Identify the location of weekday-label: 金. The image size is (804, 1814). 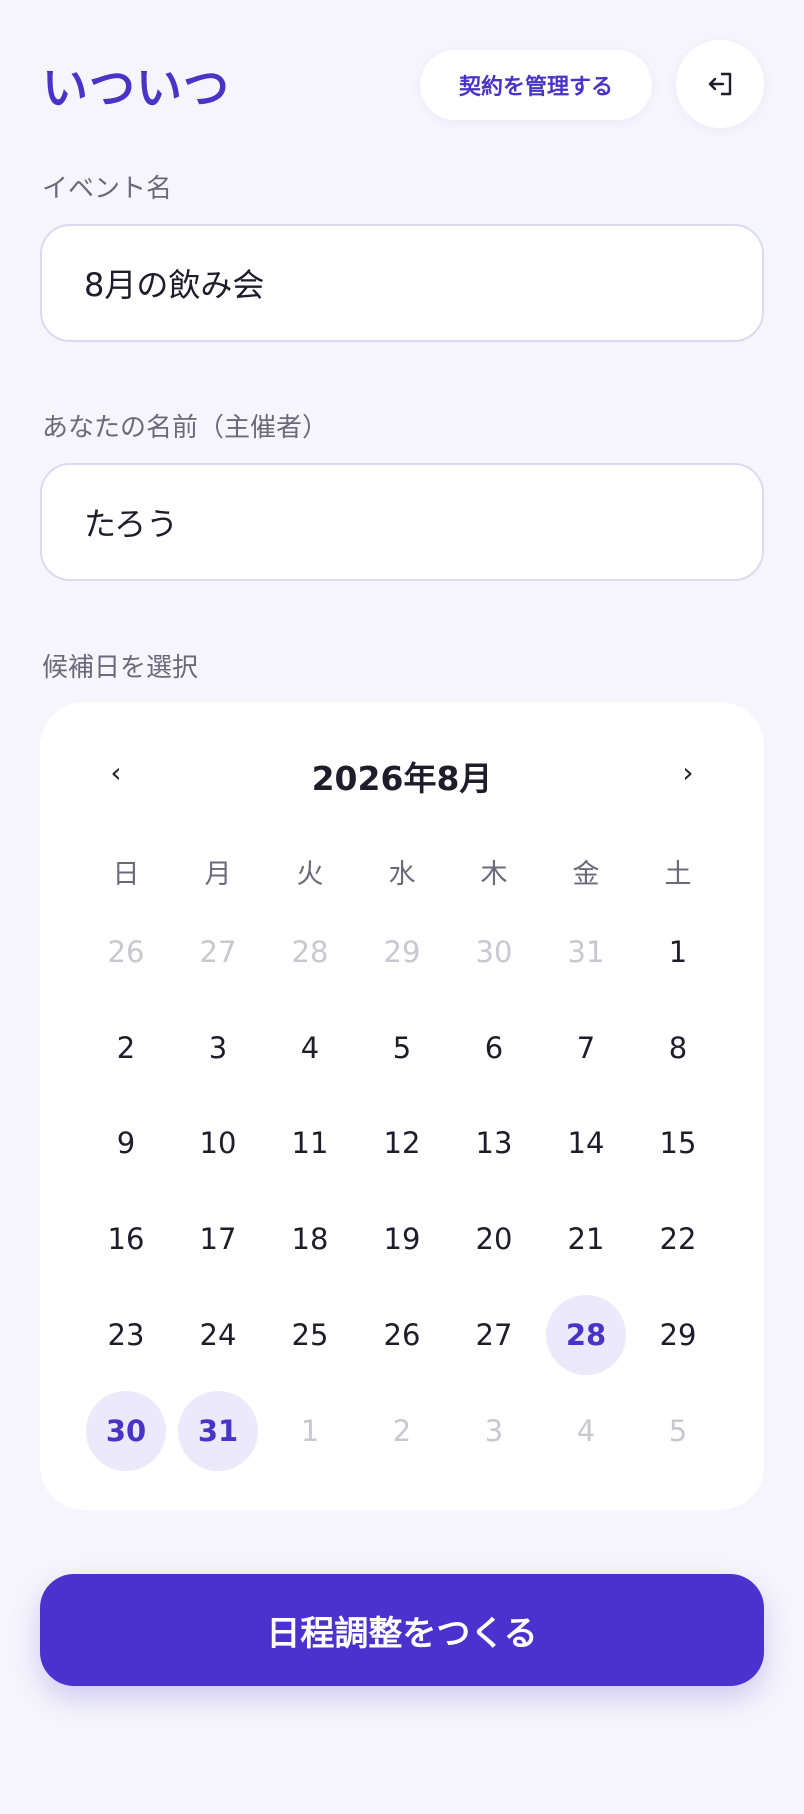
(586, 874).